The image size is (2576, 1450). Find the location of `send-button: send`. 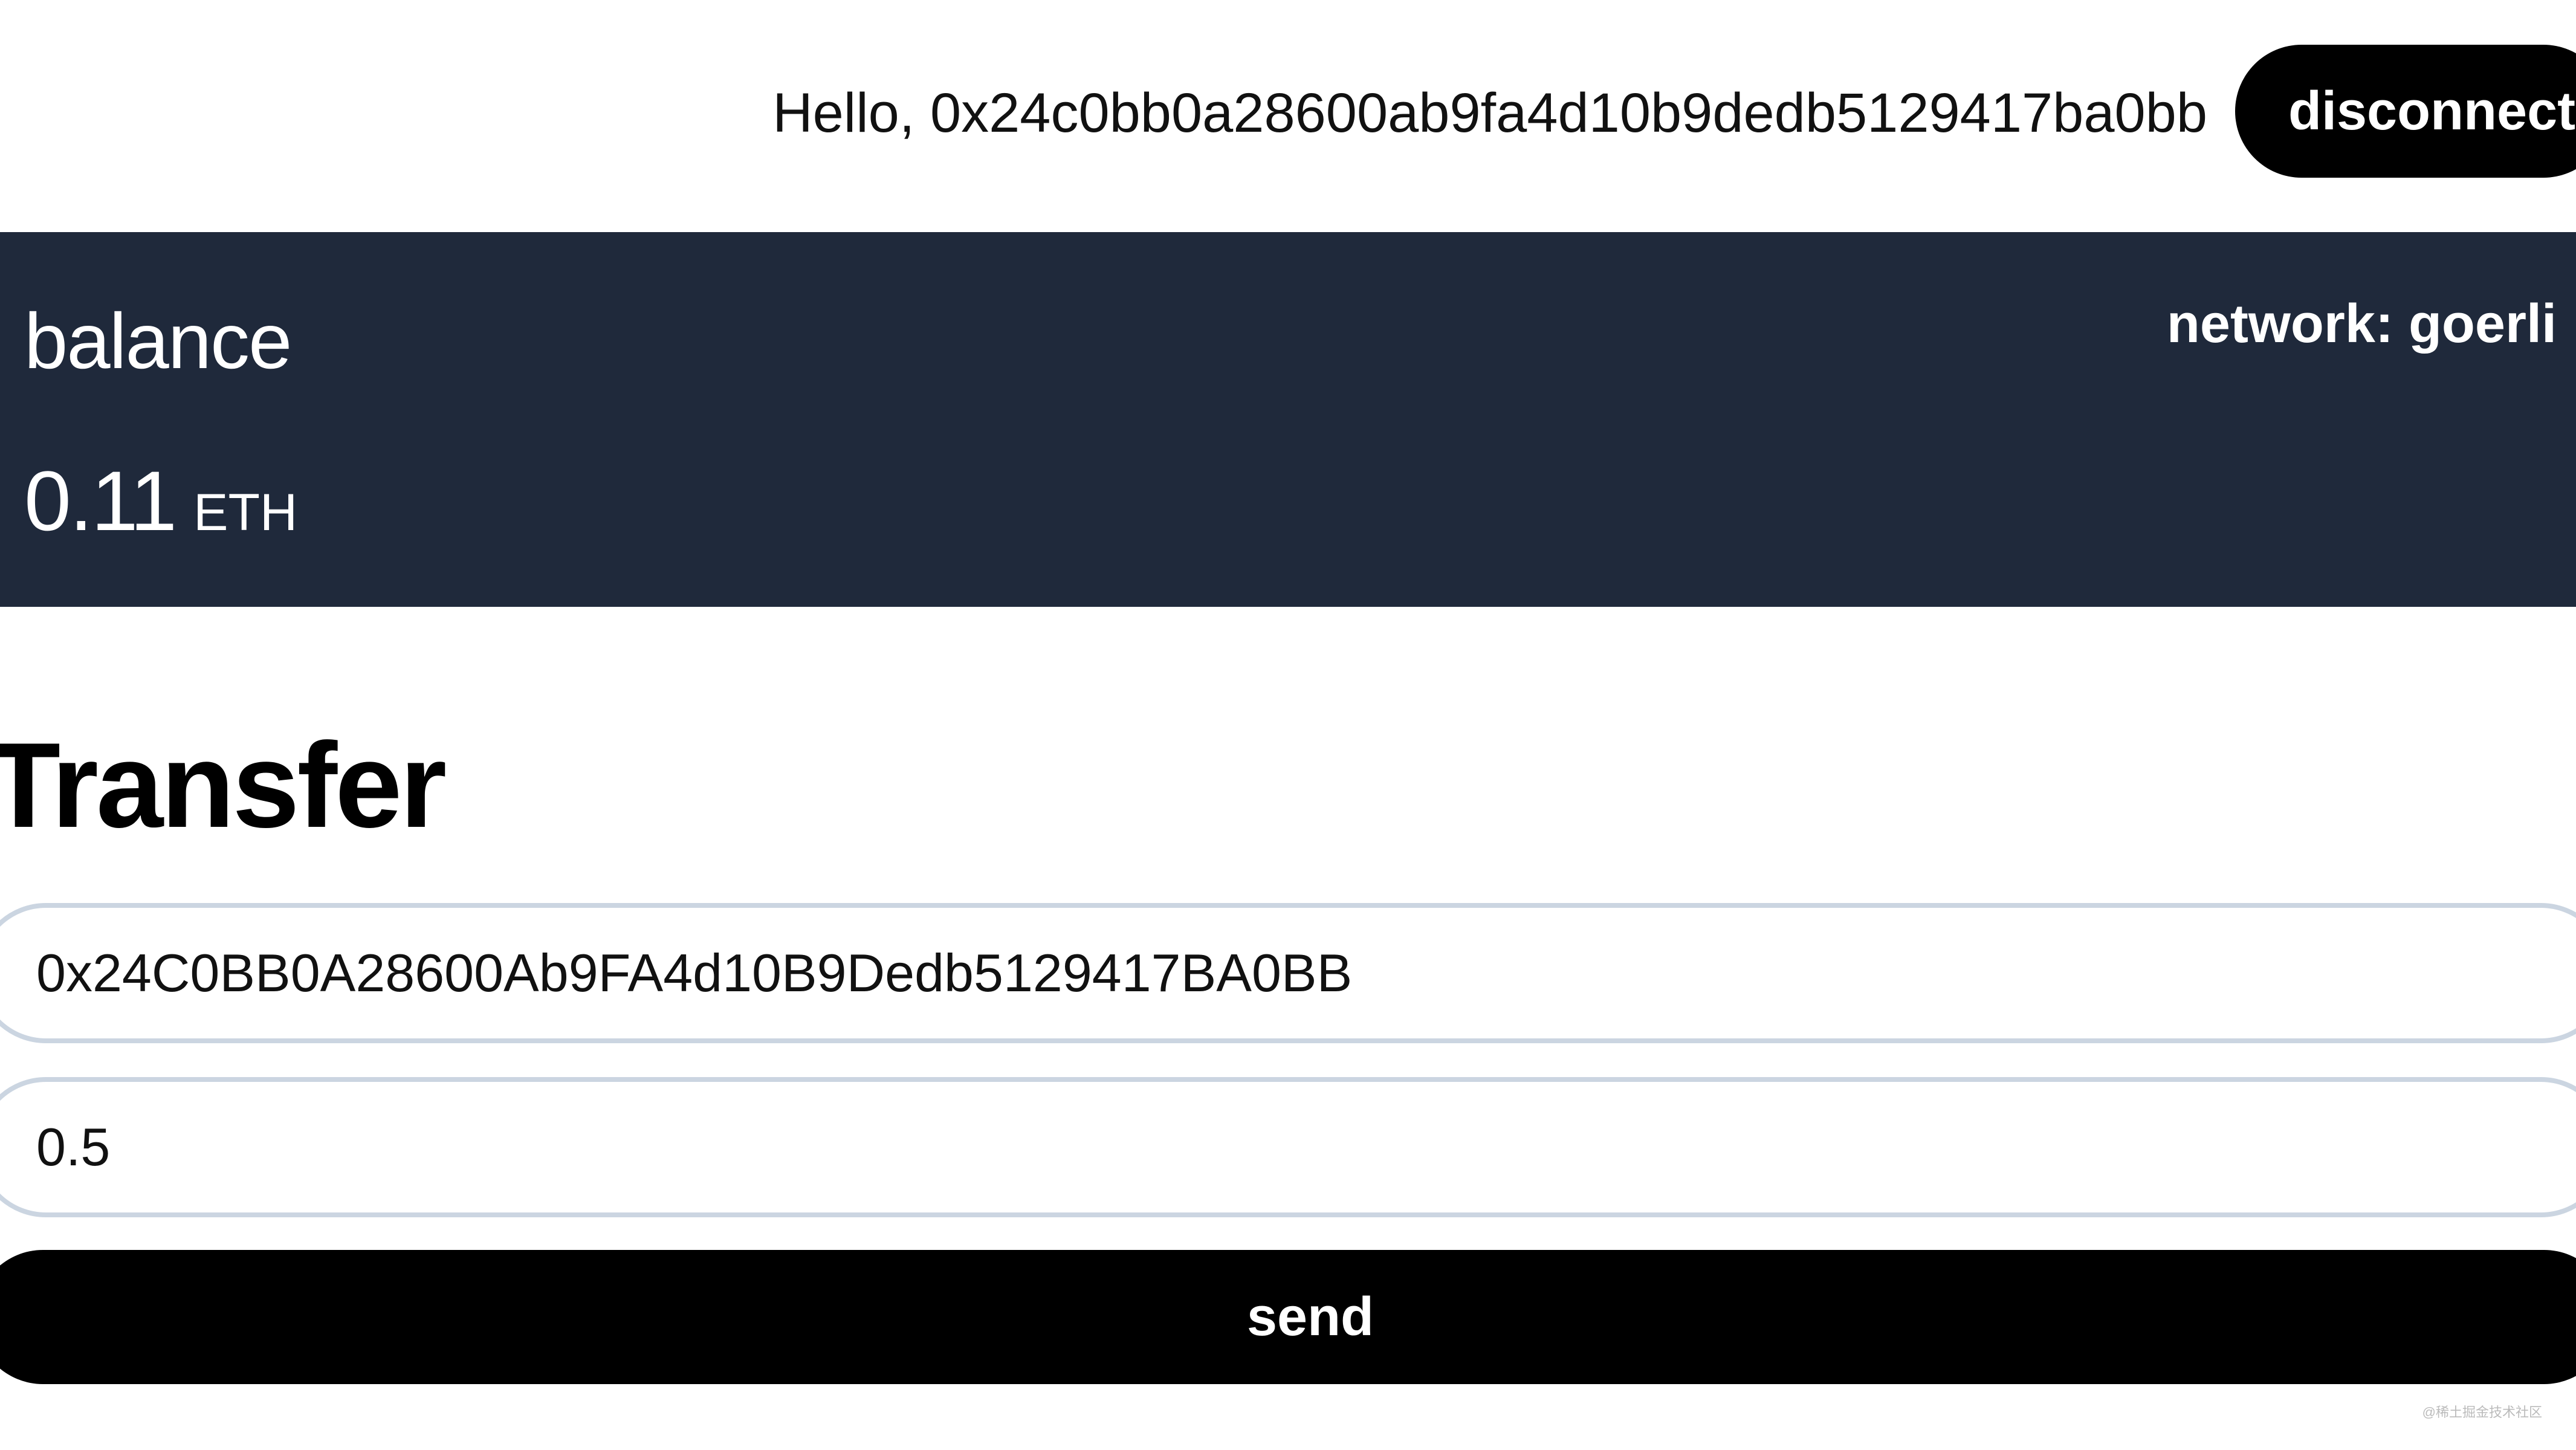

send-button: send is located at coordinates (1288, 1317).